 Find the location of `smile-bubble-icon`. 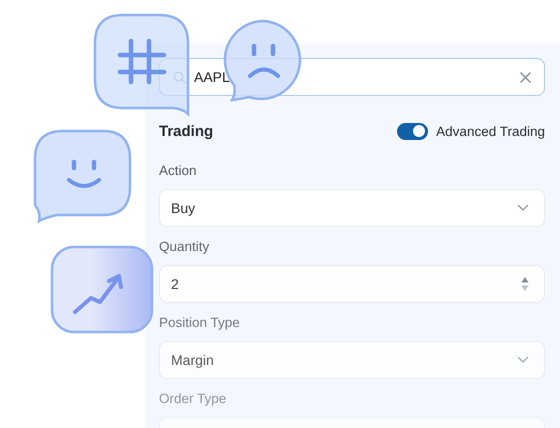

smile-bubble-icon is located at coordinates (83, 176).